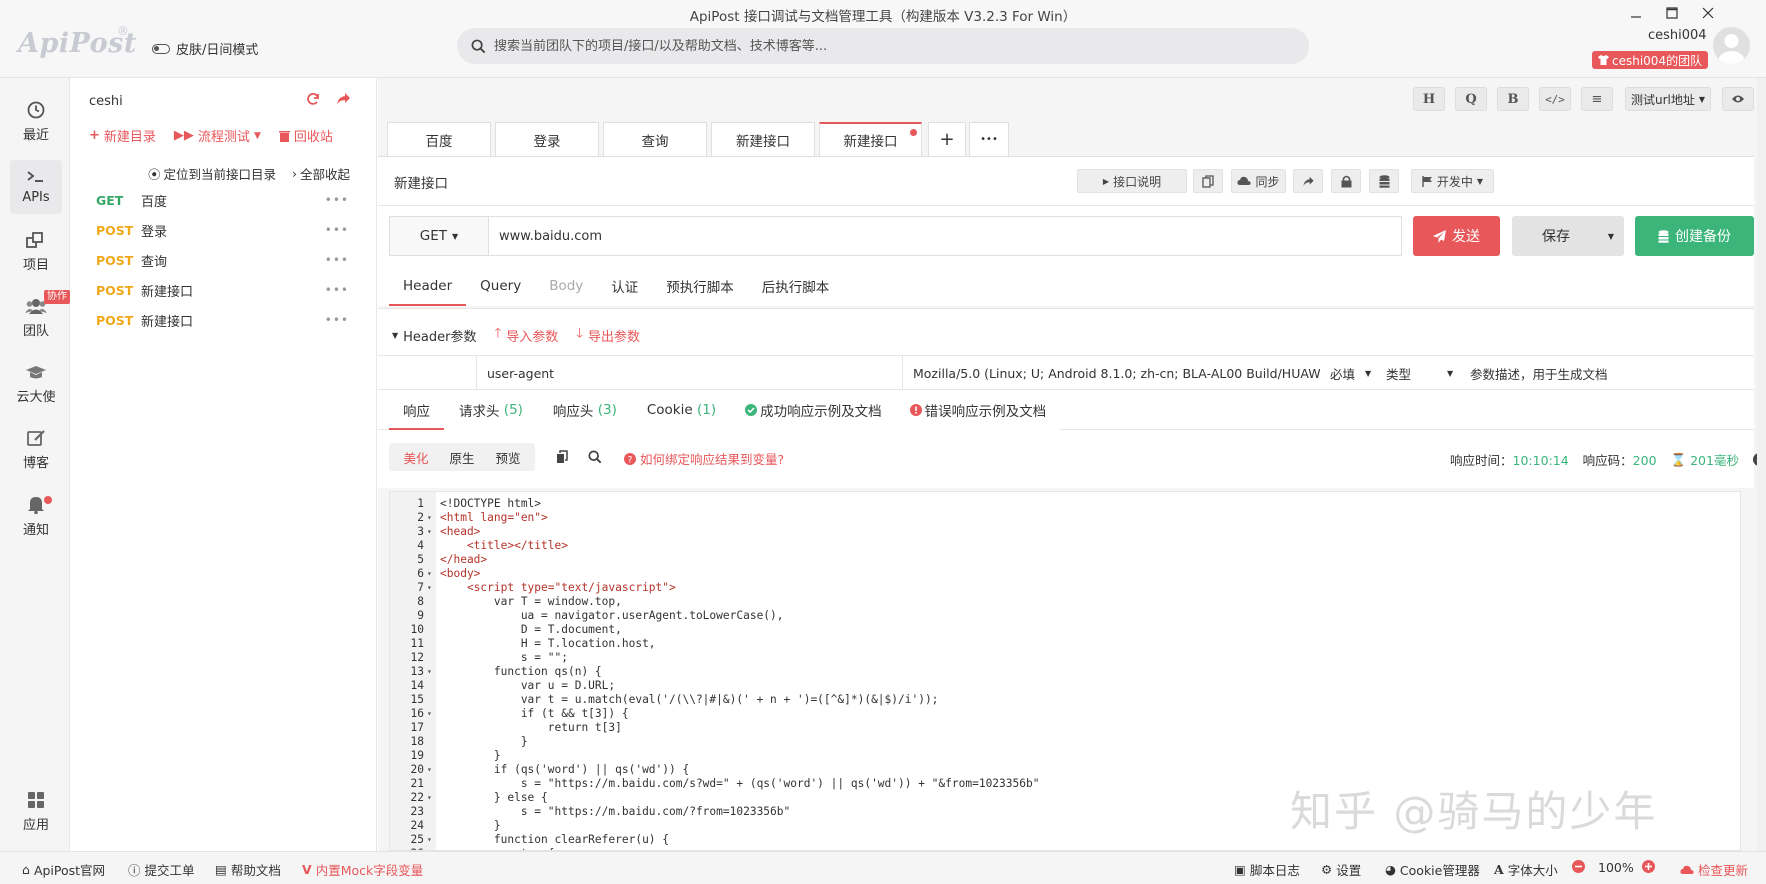 Image resolution: width=1766 pixels, height=884 pixels. Describe the element at coordinates (507, 457) in the screenshot. I see `mode-preview: 预览` at that location.